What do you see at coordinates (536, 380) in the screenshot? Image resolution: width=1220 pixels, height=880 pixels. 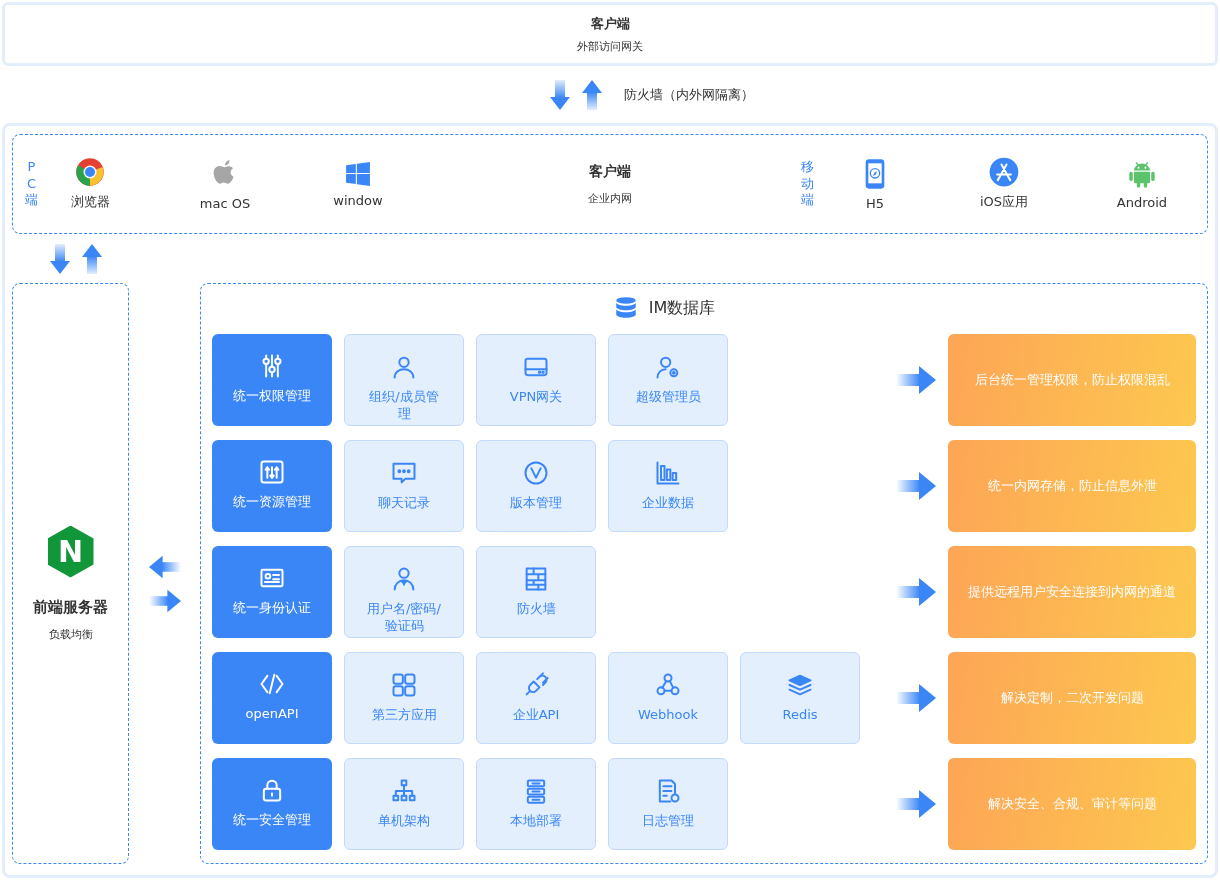 I see `module-card: VPN网关` at bounding box center [536, 380].